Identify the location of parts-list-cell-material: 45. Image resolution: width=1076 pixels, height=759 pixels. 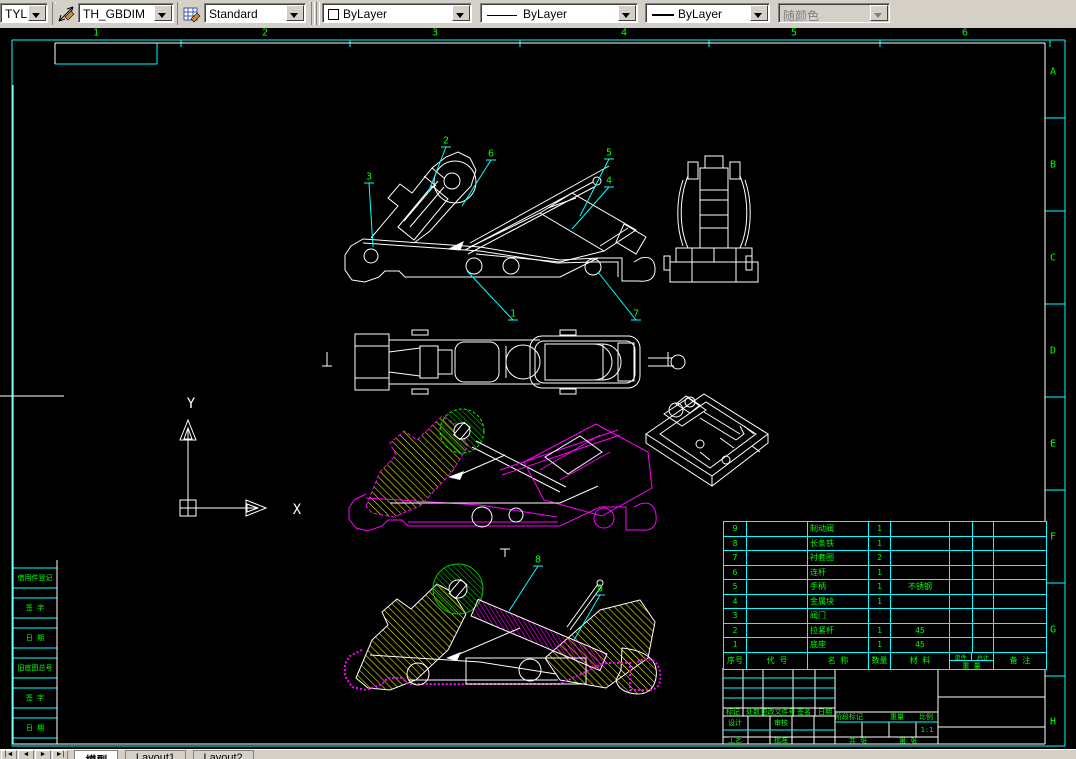
(920, 644).